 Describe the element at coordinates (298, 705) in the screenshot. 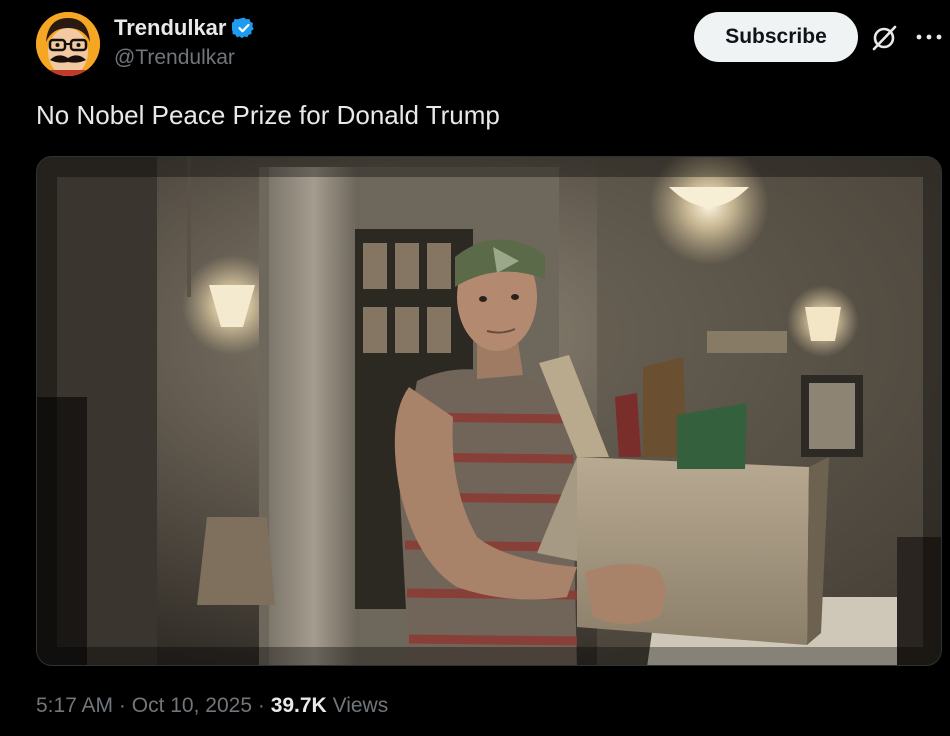

I see `views-count: 39.7K` at that location.